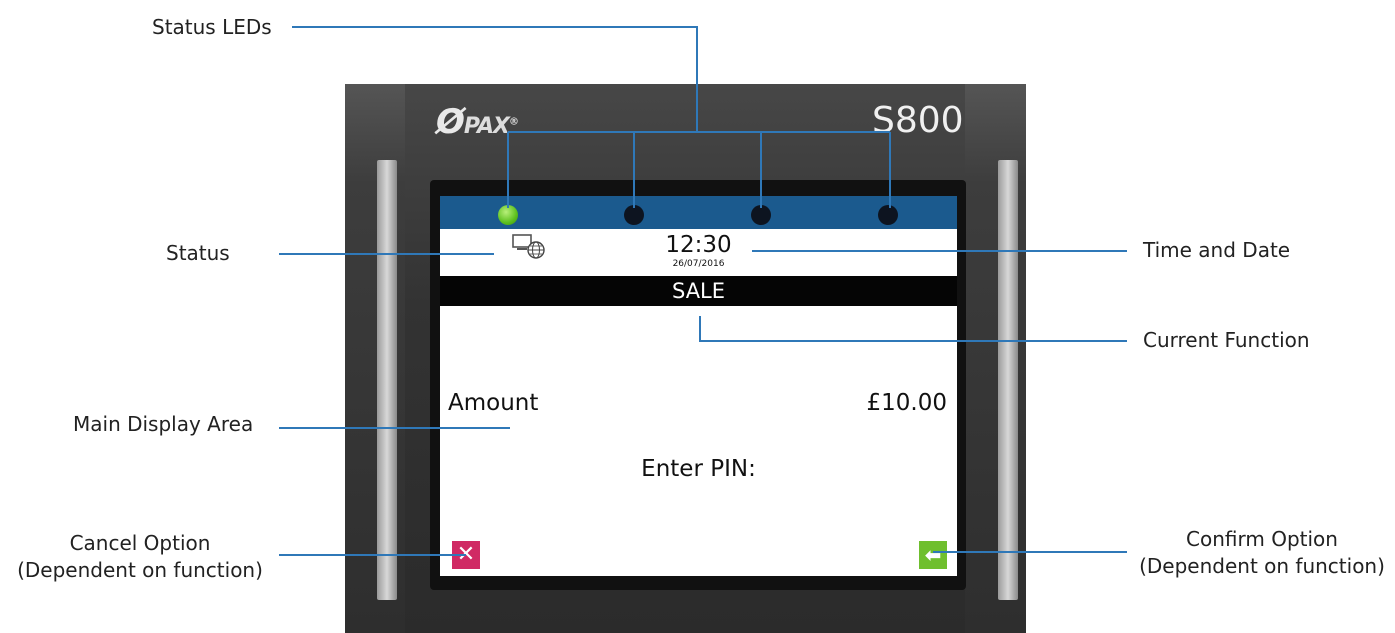 The width and height of the screenshot is (1395, 633). I want to click on brand-logo: ØPAX®, so click(477, 122).